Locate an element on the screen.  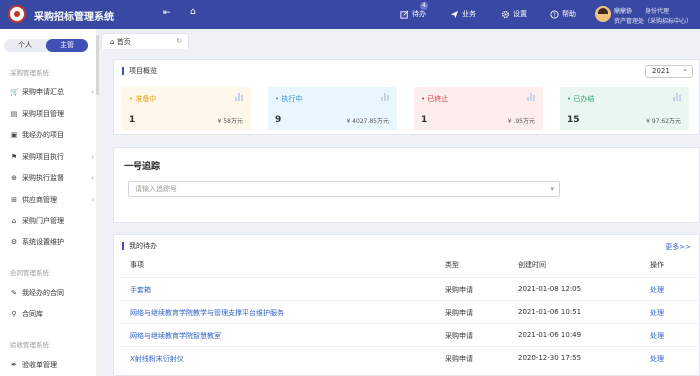
user-name: 鼎鼎协 is located at coordinates (623, 10).